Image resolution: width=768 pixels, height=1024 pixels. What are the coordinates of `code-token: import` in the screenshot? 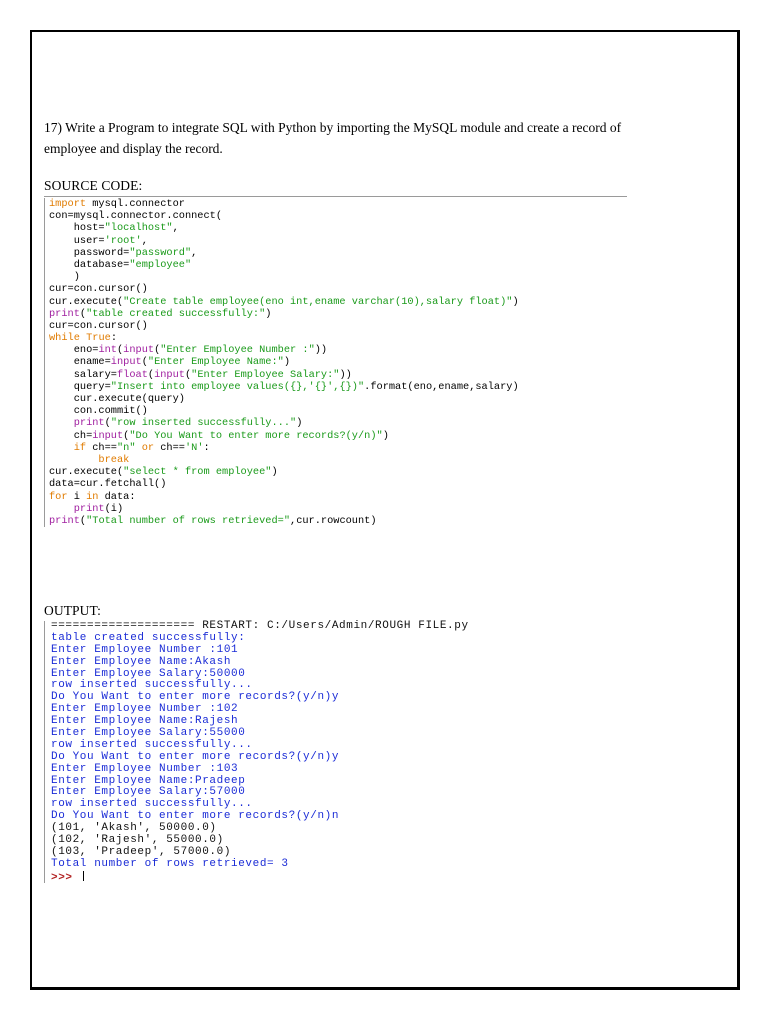 It's located at (68, 204).